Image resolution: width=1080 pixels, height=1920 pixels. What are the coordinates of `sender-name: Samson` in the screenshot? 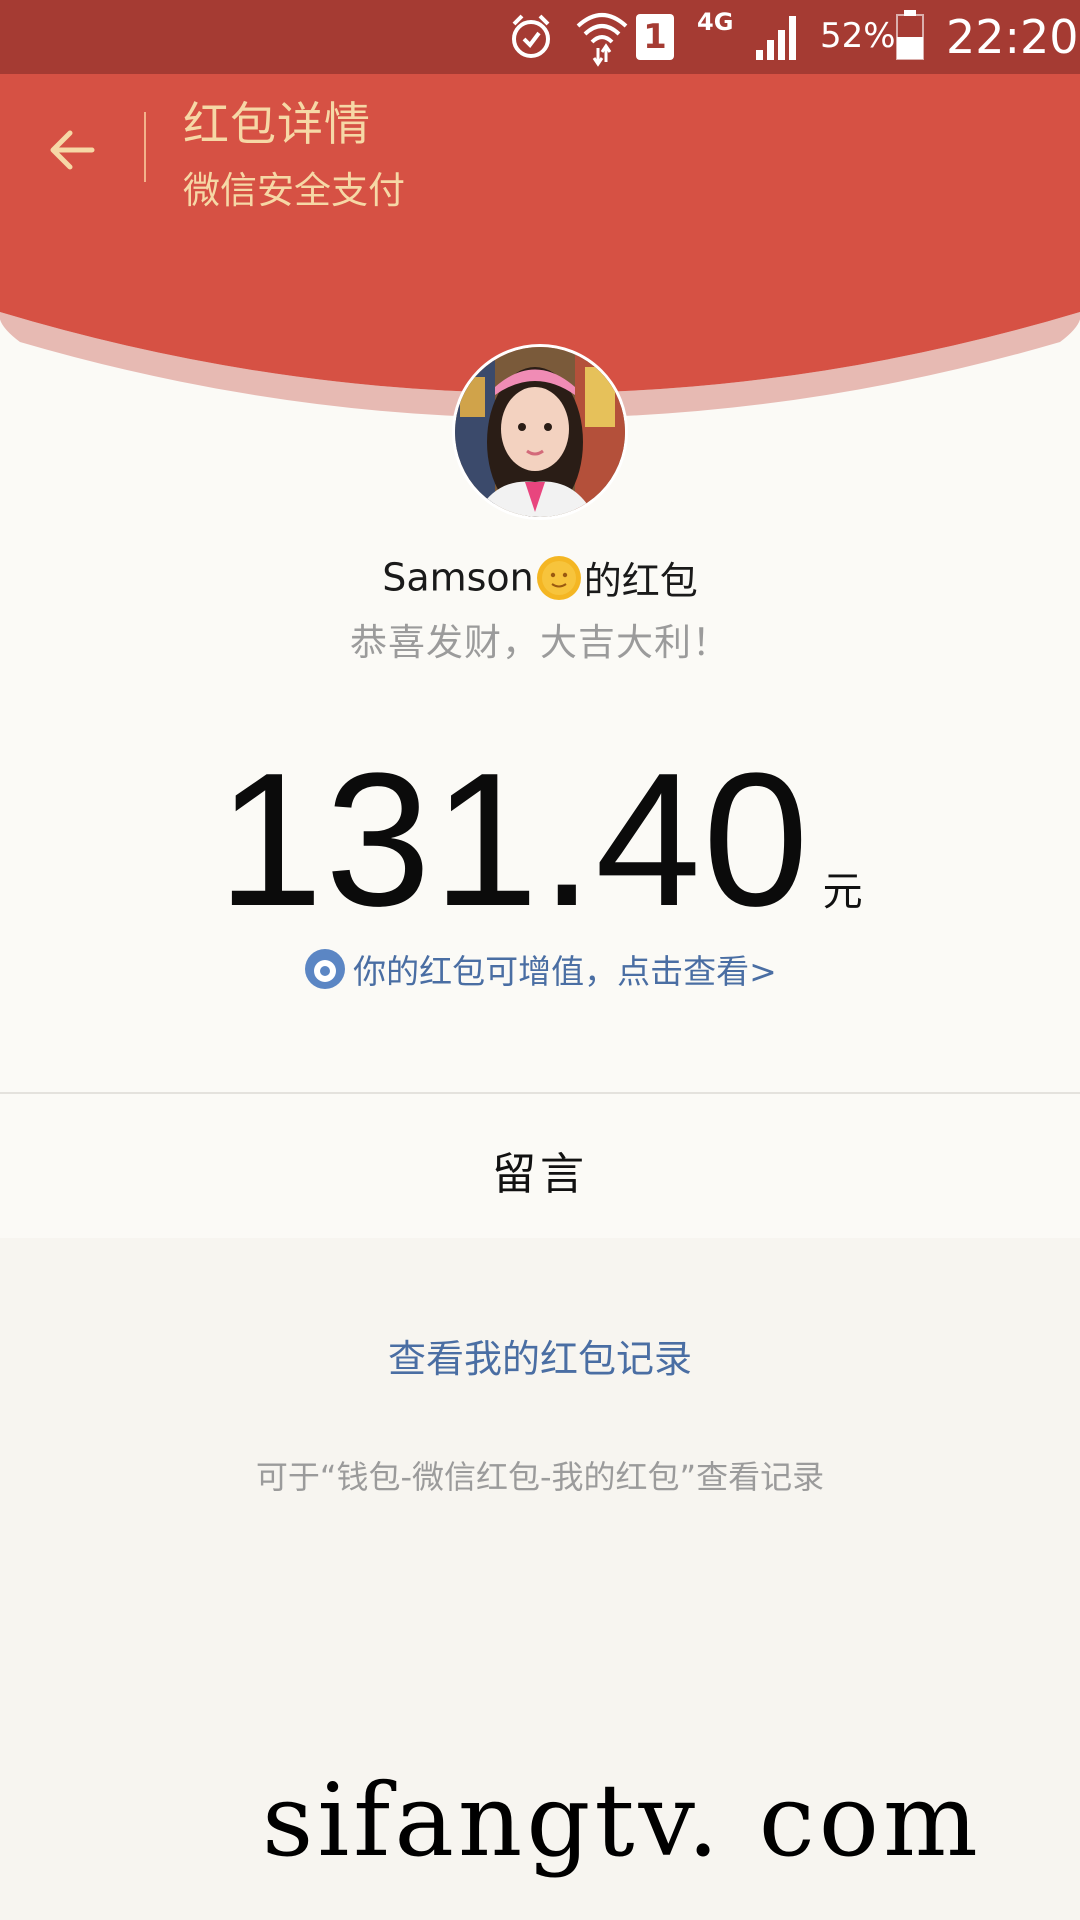 It's located at (458, 577).